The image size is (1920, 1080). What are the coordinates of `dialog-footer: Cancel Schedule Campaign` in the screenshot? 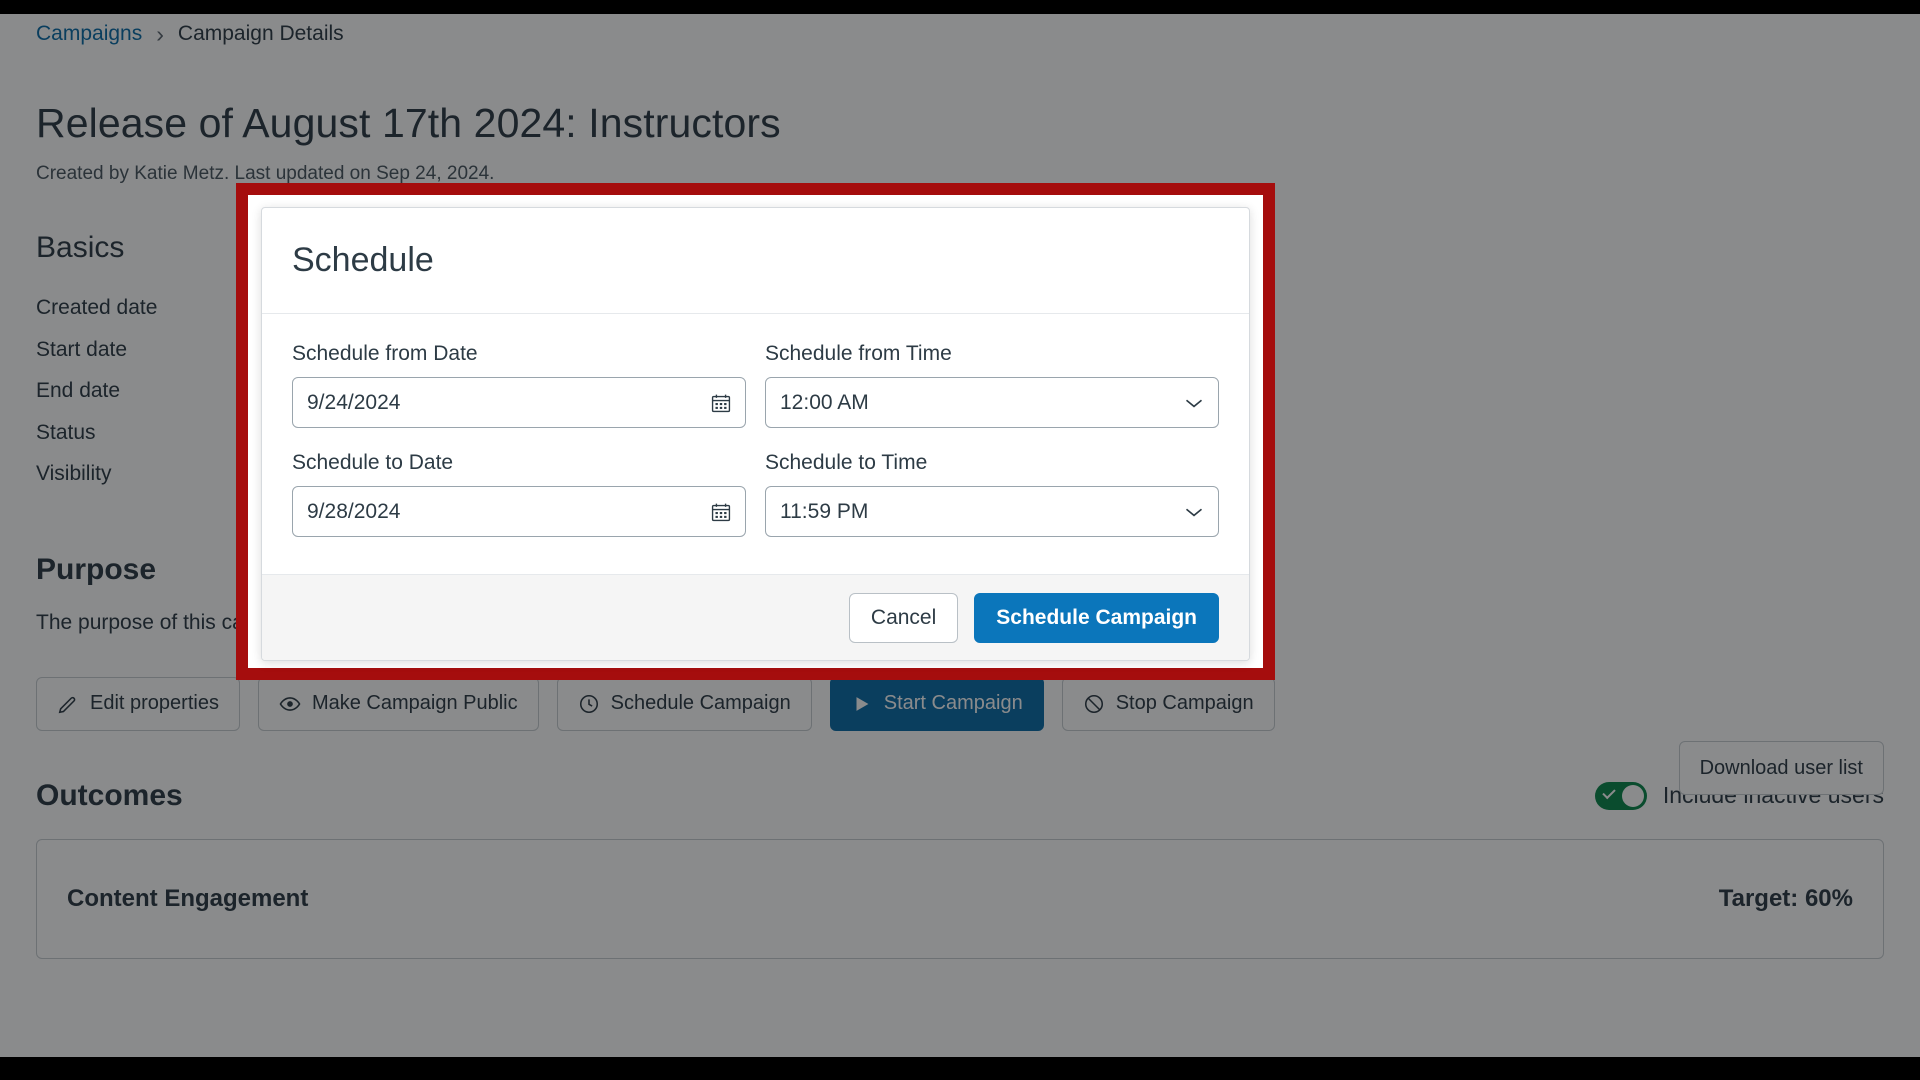 It's located at (755, 617).